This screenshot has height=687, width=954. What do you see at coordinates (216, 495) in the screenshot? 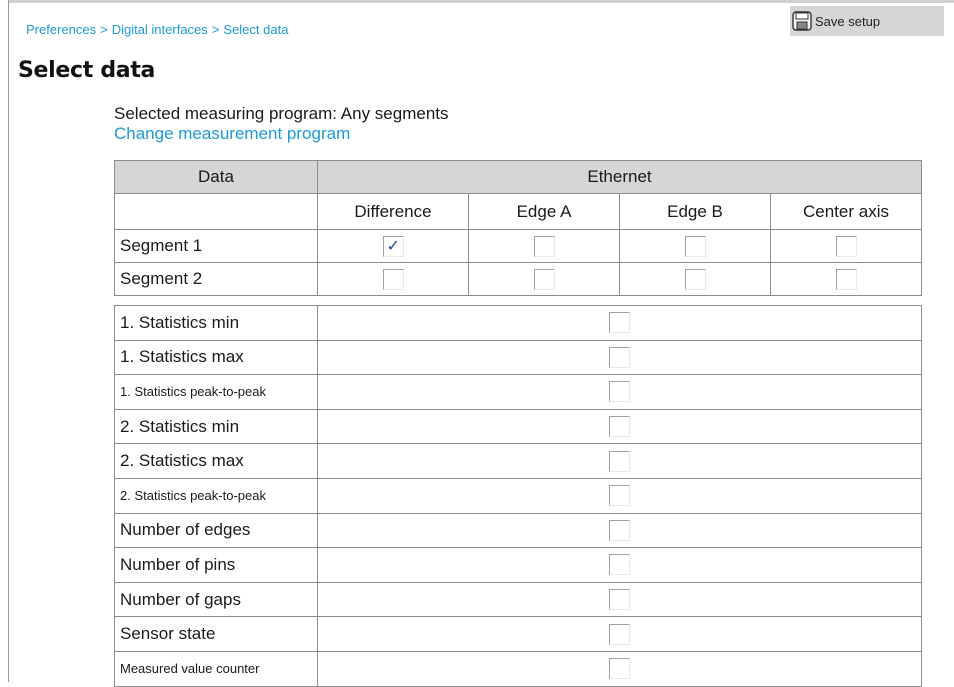
I see `statistics-label: 2. Statistics peak-to-peak` at bounding box center [216, 495].